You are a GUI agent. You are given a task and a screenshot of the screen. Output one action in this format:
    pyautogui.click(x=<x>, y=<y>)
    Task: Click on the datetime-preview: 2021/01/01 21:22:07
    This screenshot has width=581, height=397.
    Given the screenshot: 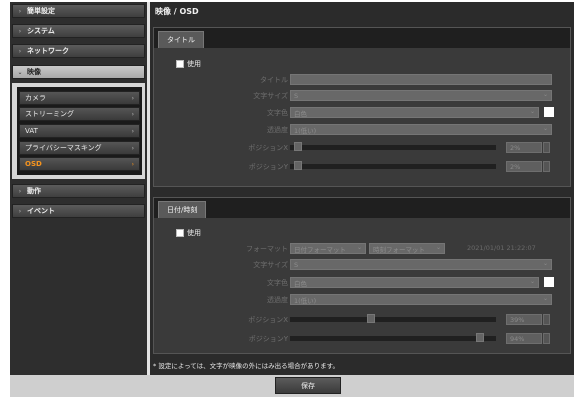 What is the action you would take?
    pyautogui.click(x=501, y=248)
    